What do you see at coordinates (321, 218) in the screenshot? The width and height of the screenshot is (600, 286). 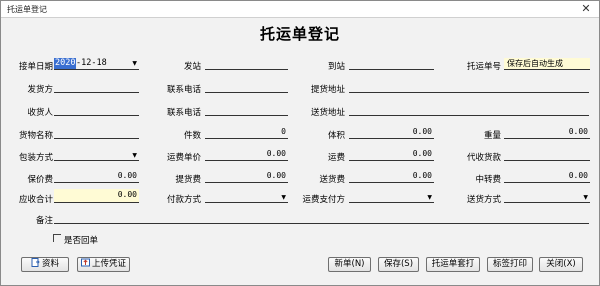 I see `remark-input` at bounding box center [321, 218].